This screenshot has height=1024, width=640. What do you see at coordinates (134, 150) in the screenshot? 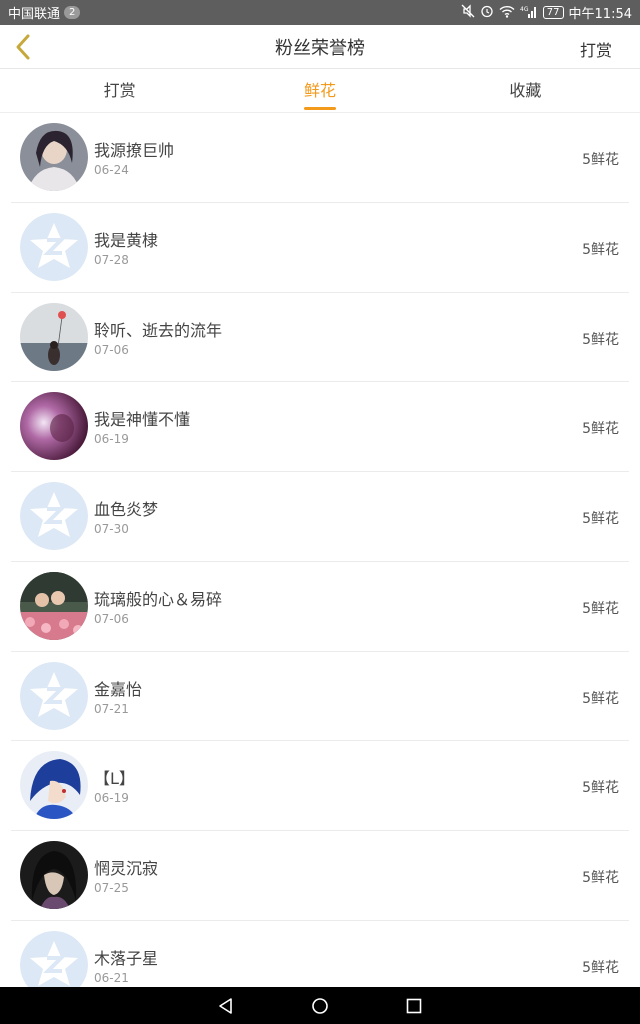
I see `fan-name: 我源撩巨帅` at bounding box center [134, 150].